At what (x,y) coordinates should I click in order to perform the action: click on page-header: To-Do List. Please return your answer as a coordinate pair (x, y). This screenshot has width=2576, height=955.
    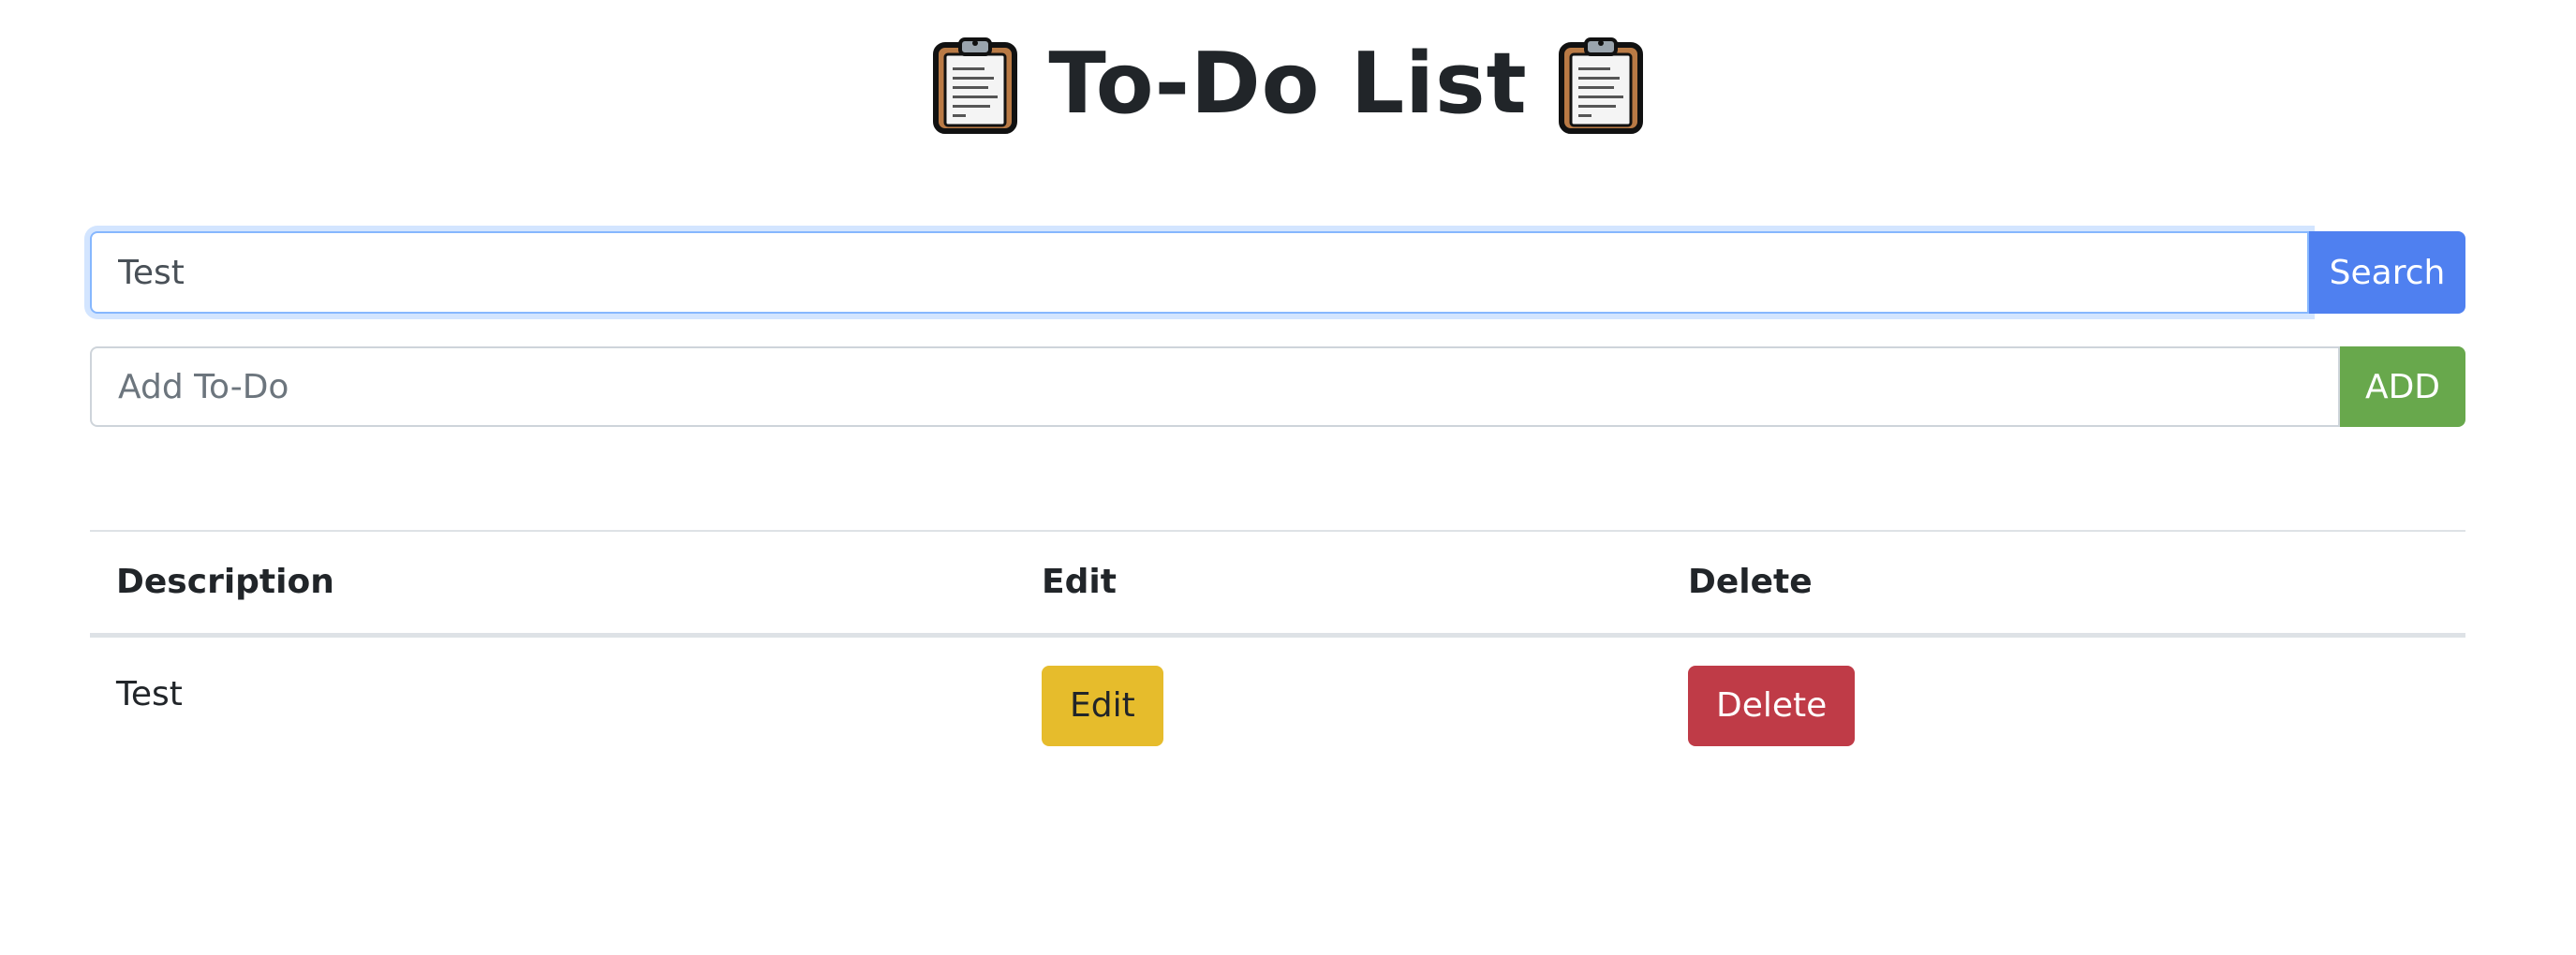
    Looking at the image, I should click on (1288, 84).